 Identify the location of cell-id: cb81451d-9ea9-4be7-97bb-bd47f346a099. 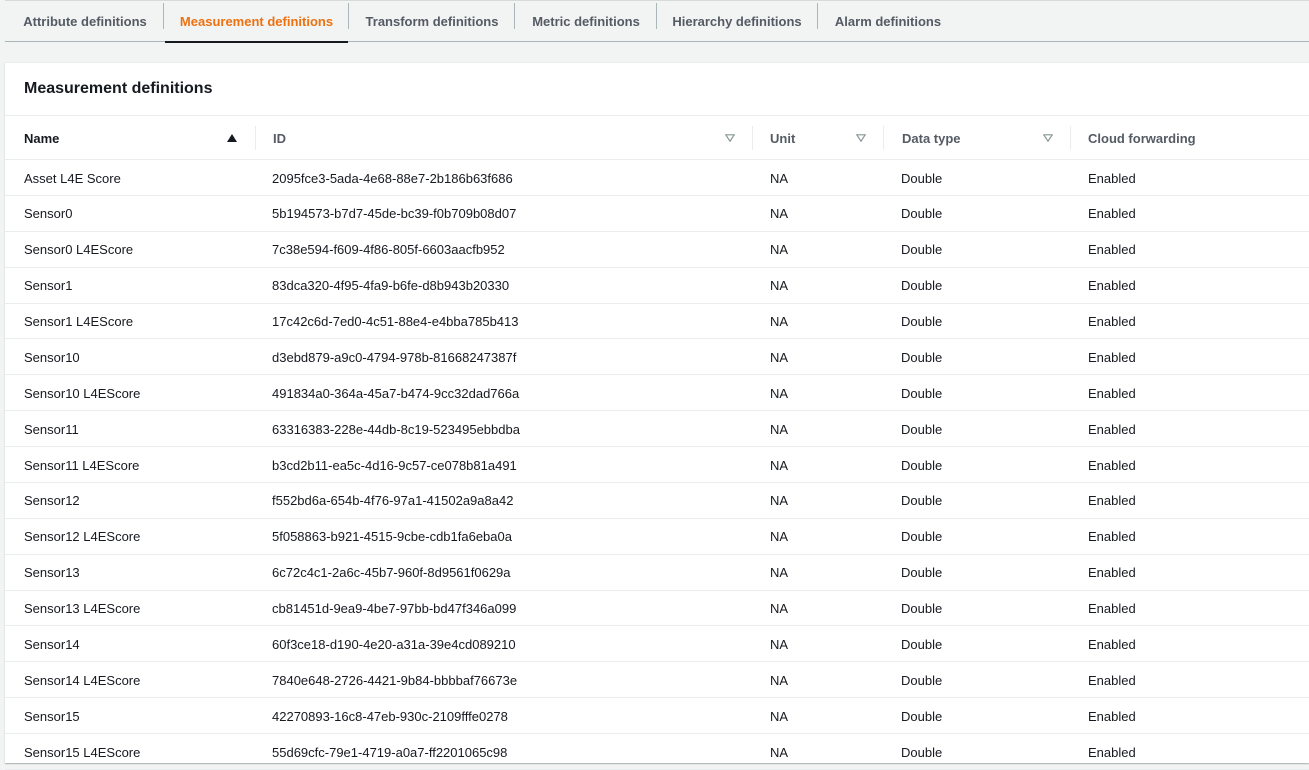
(394, 608).